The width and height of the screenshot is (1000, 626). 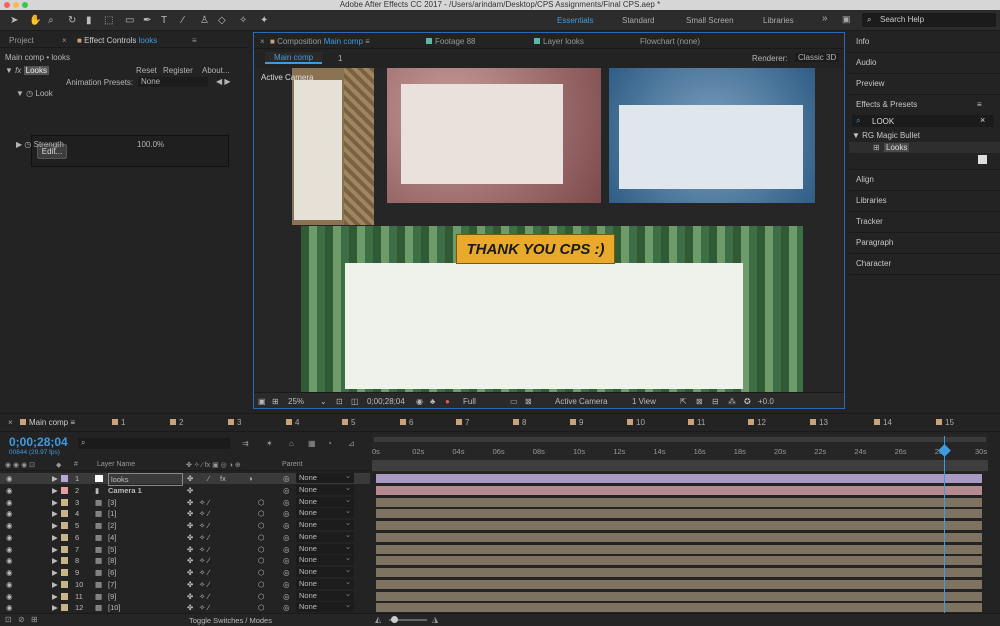 I want to click on always-preview-icon: ▣, so click(x=262, y=401).